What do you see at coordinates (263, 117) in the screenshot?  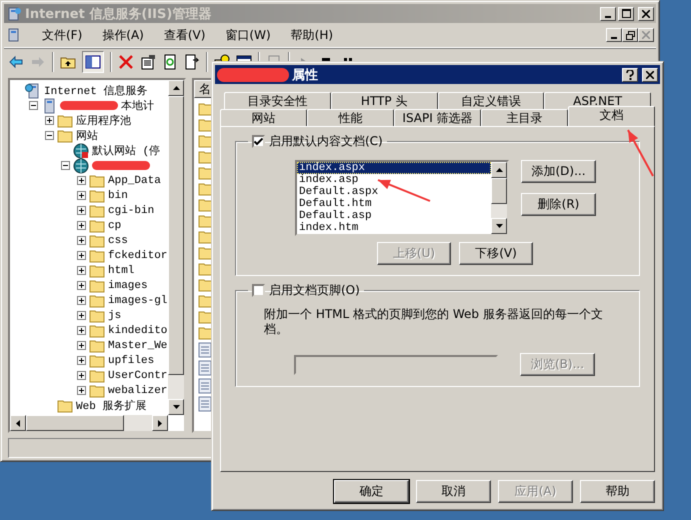 I see `tab: 网站` at bounding box center [263, 117].